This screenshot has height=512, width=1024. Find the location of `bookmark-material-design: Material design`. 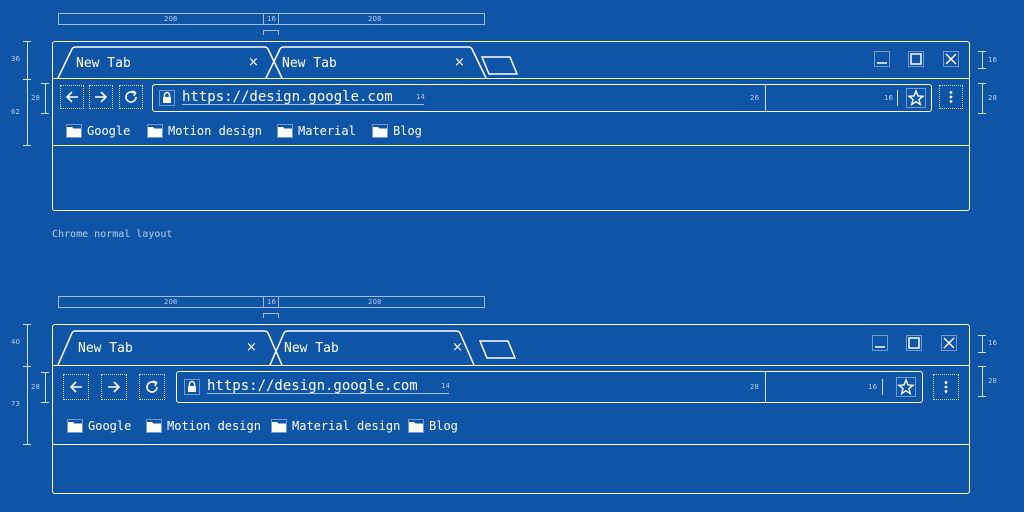

bookmark-material-design: Material design is located at coordinates (335, 426).